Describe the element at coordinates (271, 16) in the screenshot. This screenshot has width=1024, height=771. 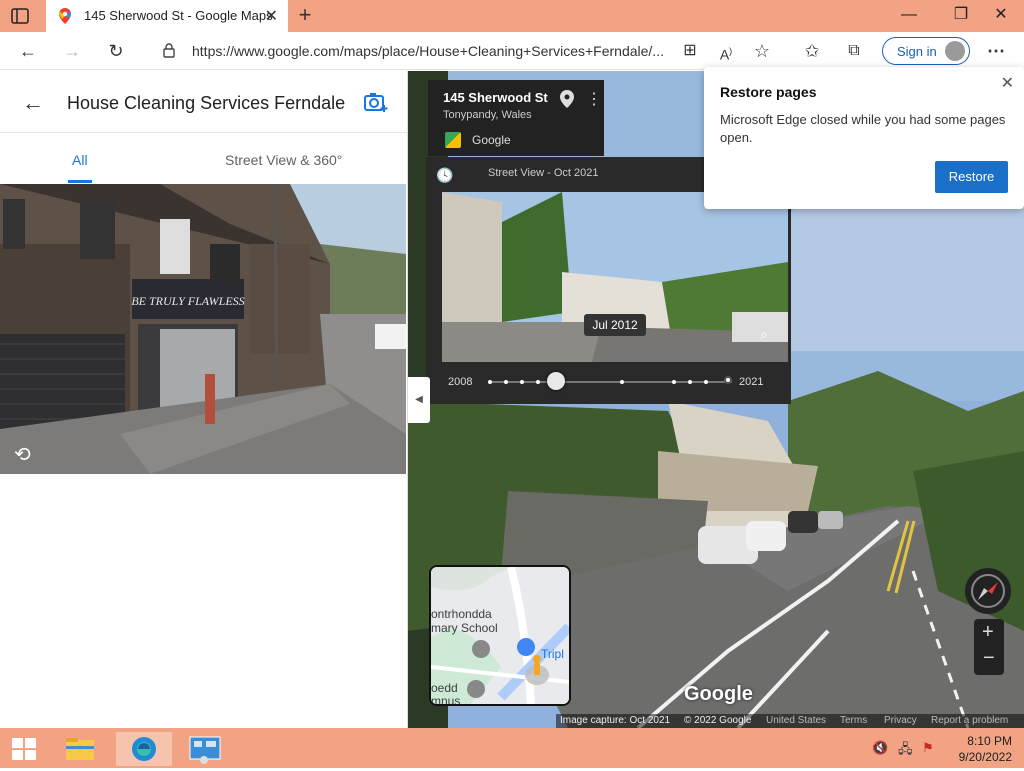
I see `close-tab-icon: ✕` at that location.